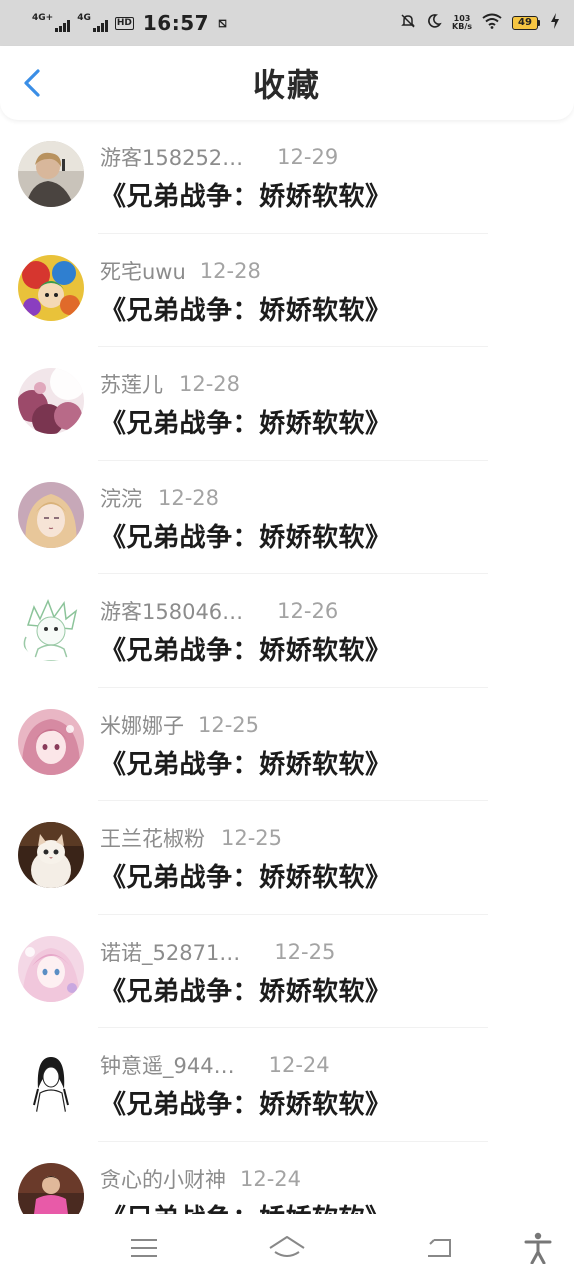 The height and width of the screenshot is (1280, 574). I want to click on item-date: 12-29, so click(308, 157).